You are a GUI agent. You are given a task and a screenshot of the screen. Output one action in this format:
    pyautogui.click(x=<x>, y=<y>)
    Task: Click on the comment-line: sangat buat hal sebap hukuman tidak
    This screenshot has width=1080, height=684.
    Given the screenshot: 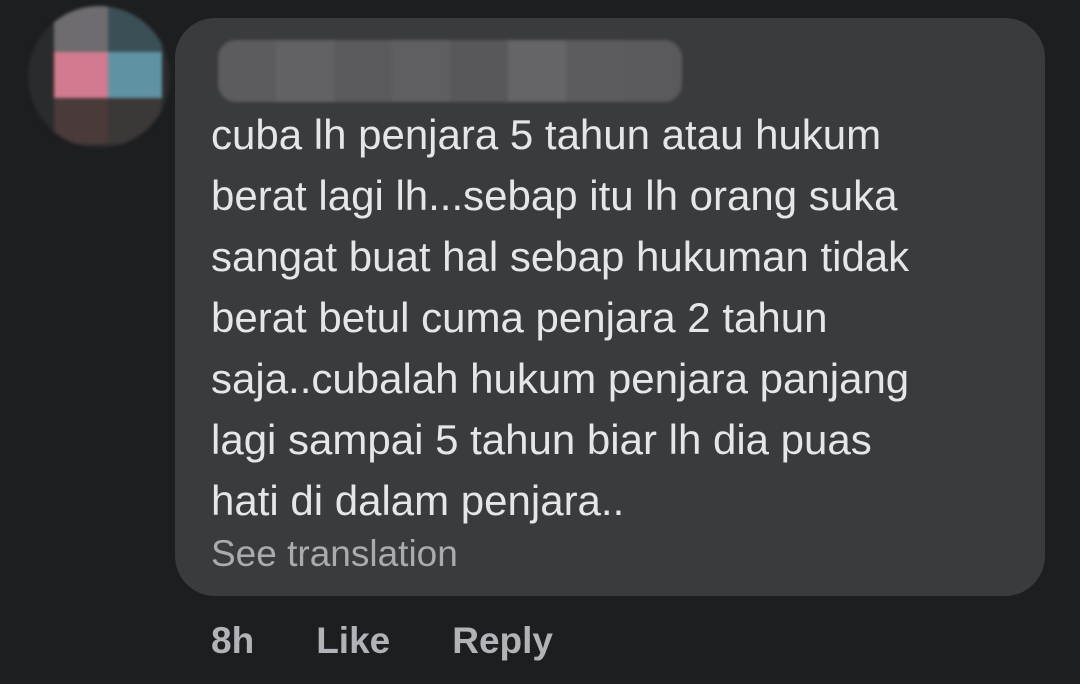 What is the action you would take?
    pyautogui.click(x=560, y=256)
    